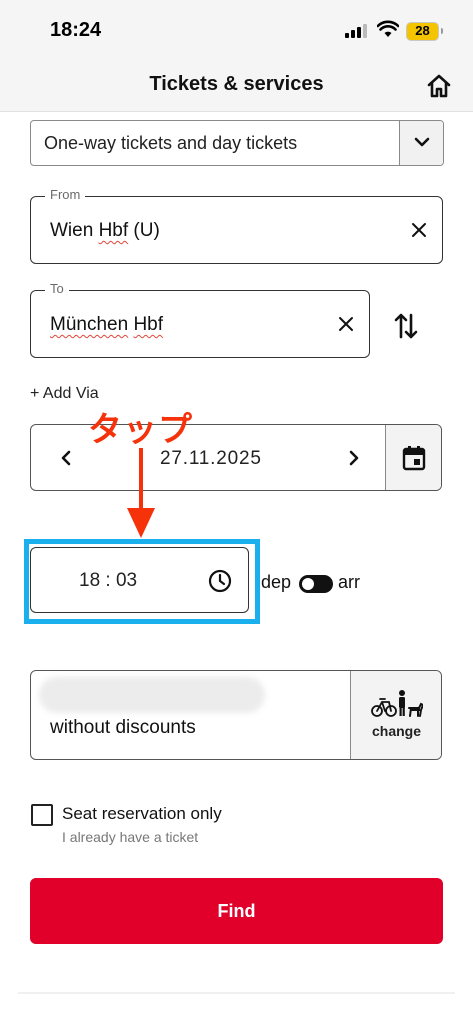 This screenshot has width=473, height=1024. I want to click on seat-reservation-sublabel: I already have a ticket, so click(130, 837).